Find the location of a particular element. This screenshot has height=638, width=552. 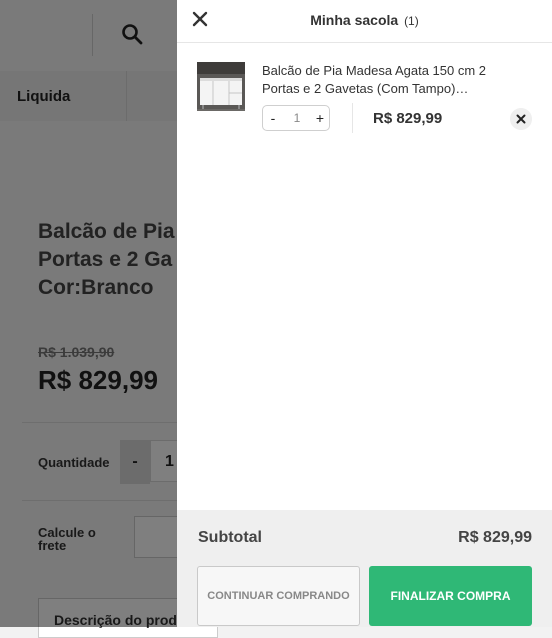

subtotal-value: R$ 829,99 is located at coordinates (495, 537).